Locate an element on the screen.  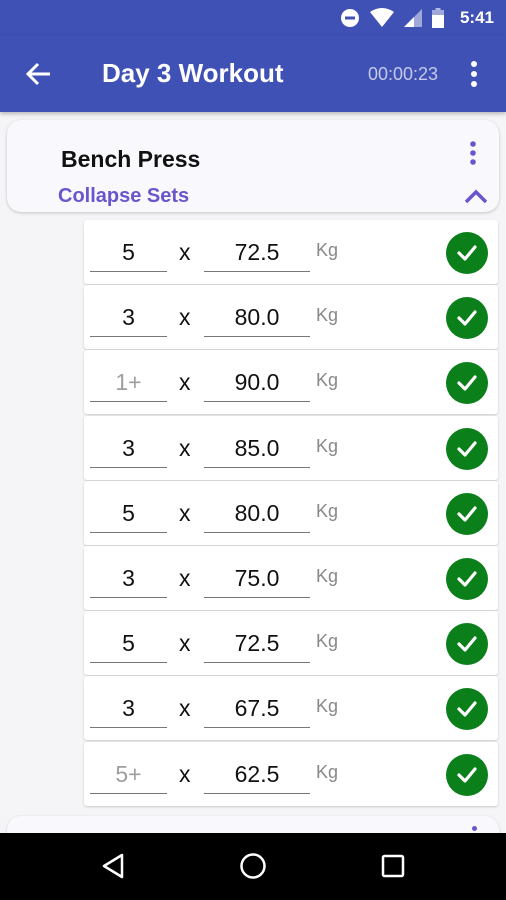
app-bar: Day 3 Workout 00:00:23 is located at coordinates (253, 73).